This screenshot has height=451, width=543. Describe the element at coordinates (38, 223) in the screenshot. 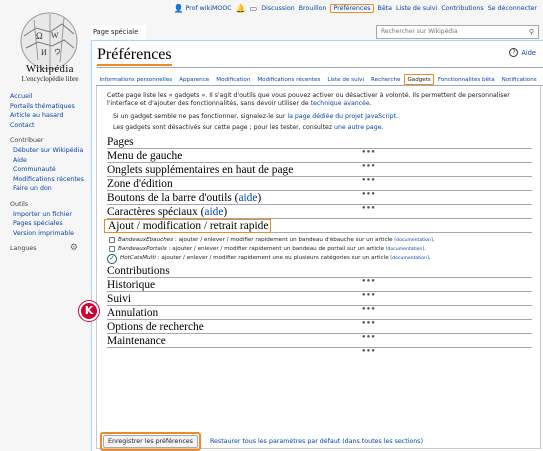

I see `sidebar-item-pages-speciales: Pages spéciales` at that location.